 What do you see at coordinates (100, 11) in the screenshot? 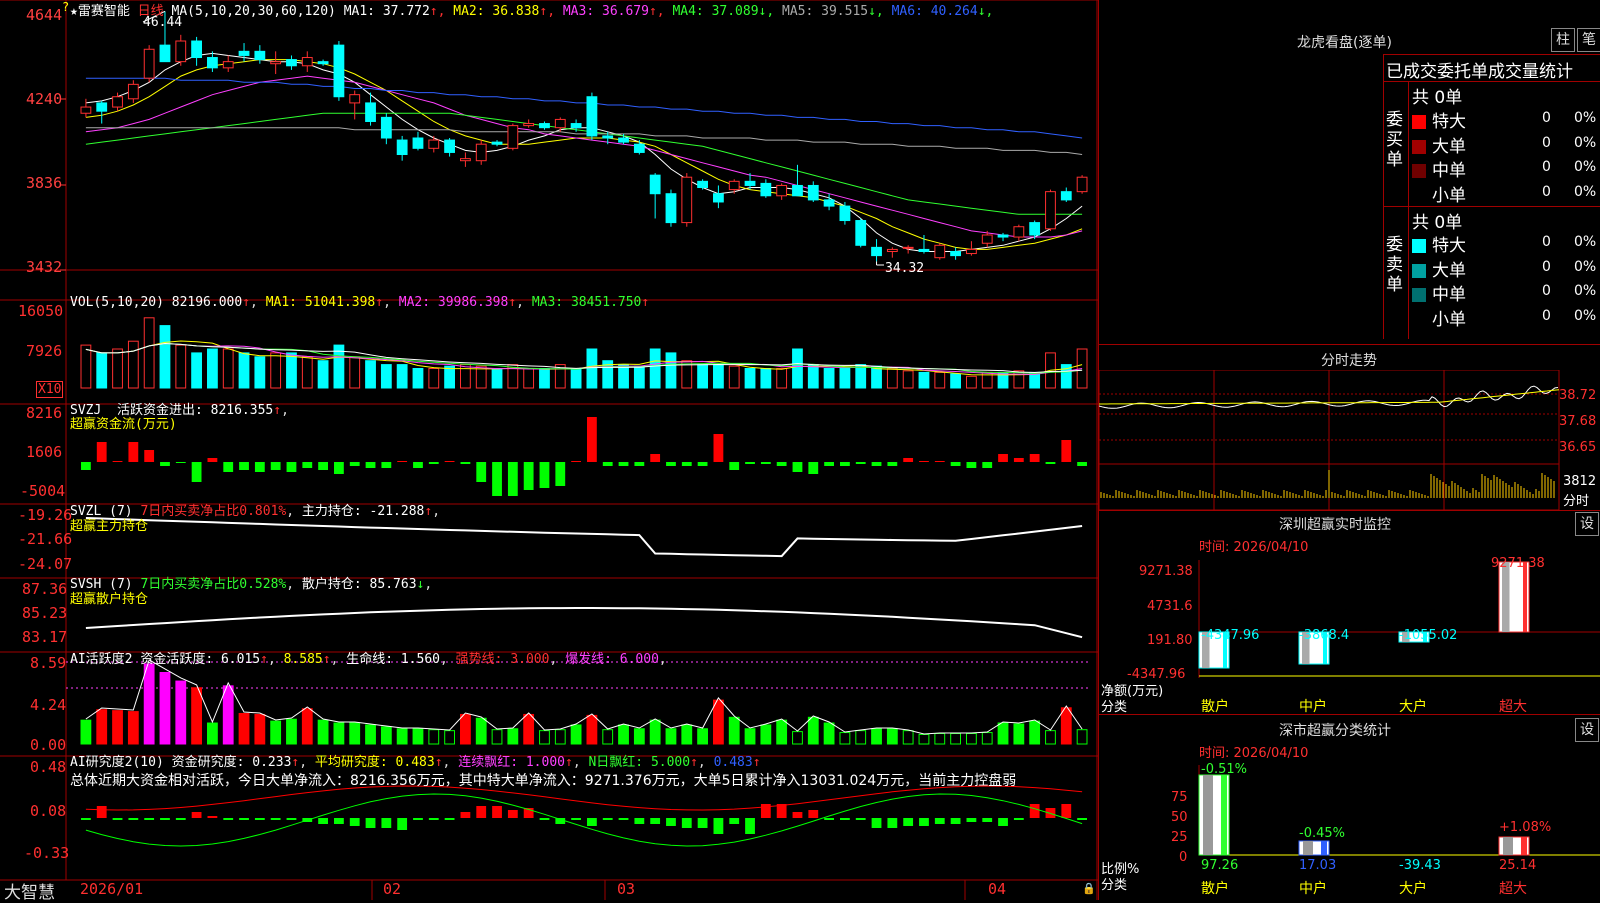
I see `stock-name: ★雷赛智能` at bounding box center [100, 11].